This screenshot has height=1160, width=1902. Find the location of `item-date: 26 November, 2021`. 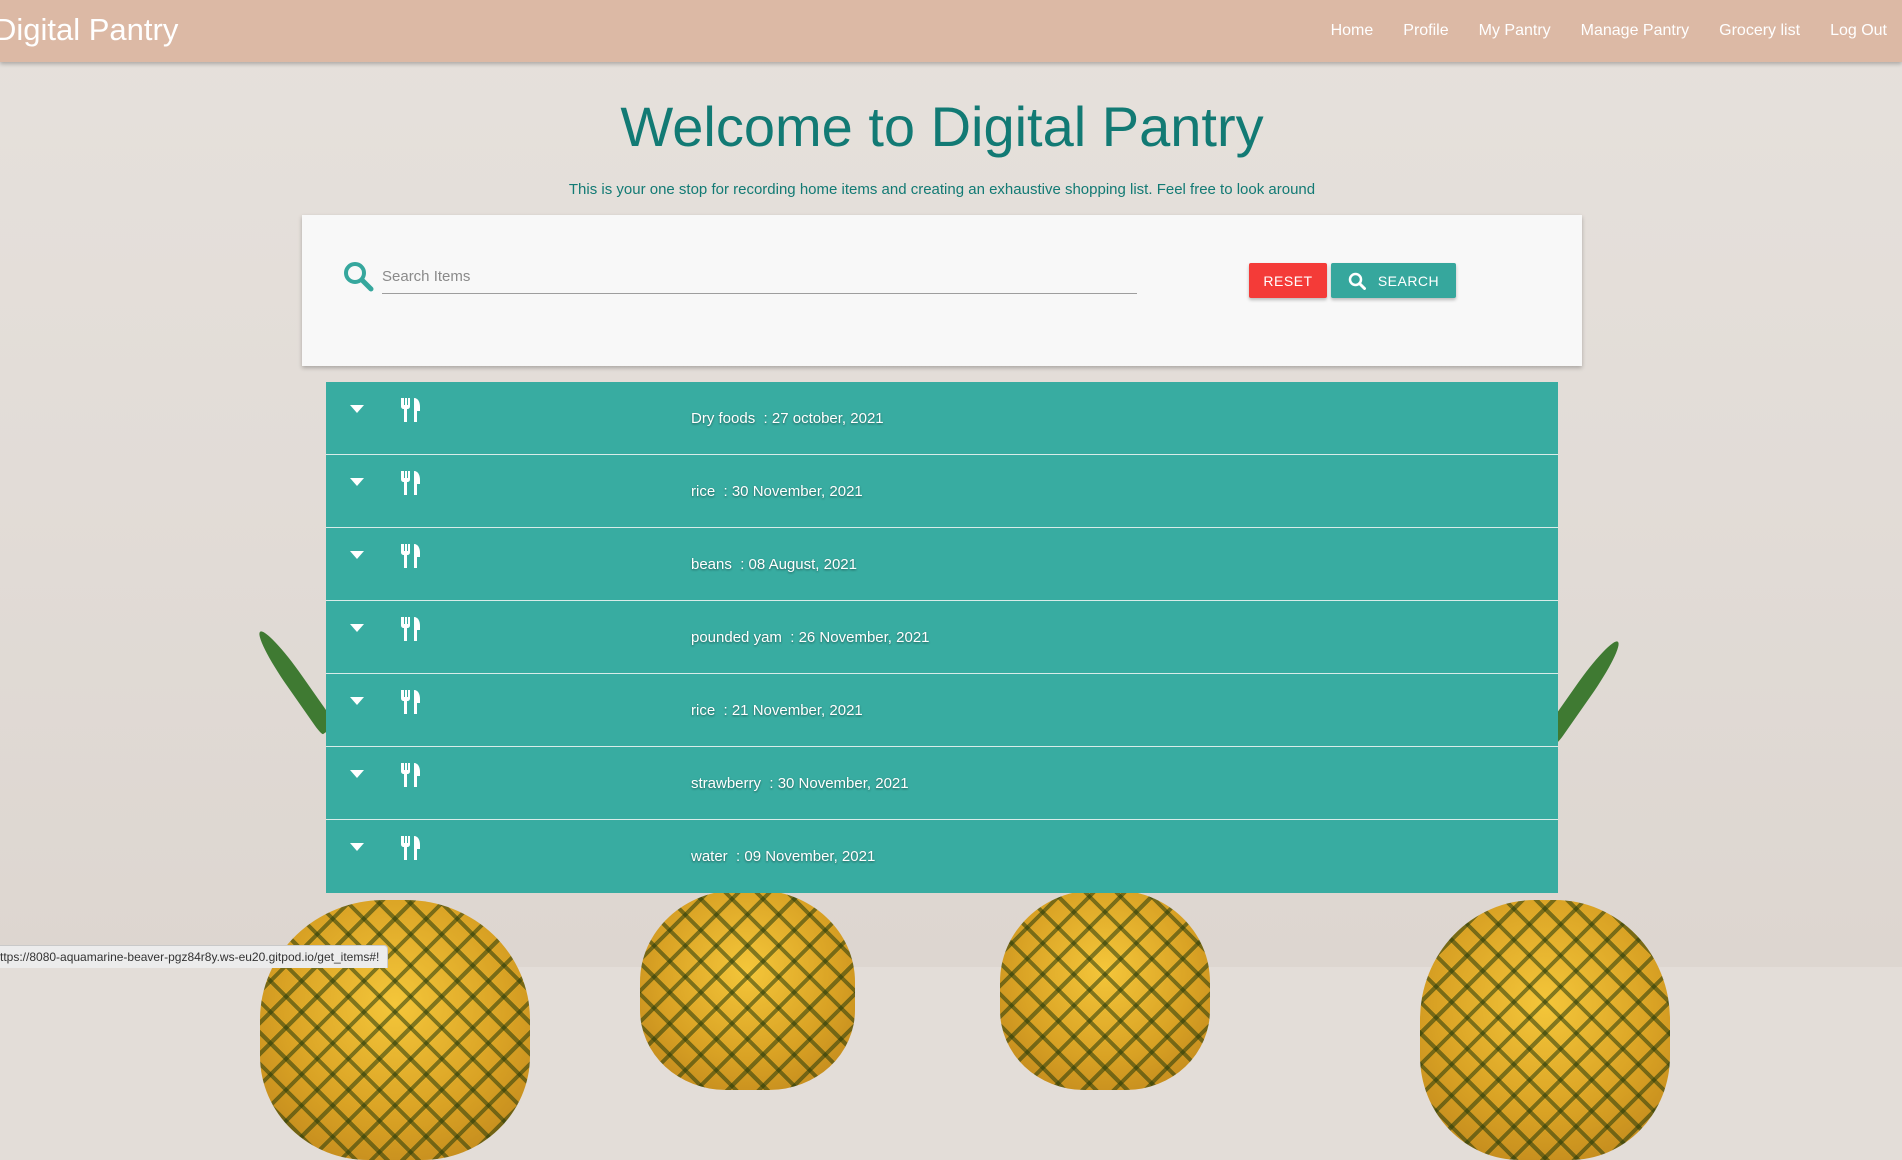

item-date: 26 November, 2021 is located at coordinates (864, 637).